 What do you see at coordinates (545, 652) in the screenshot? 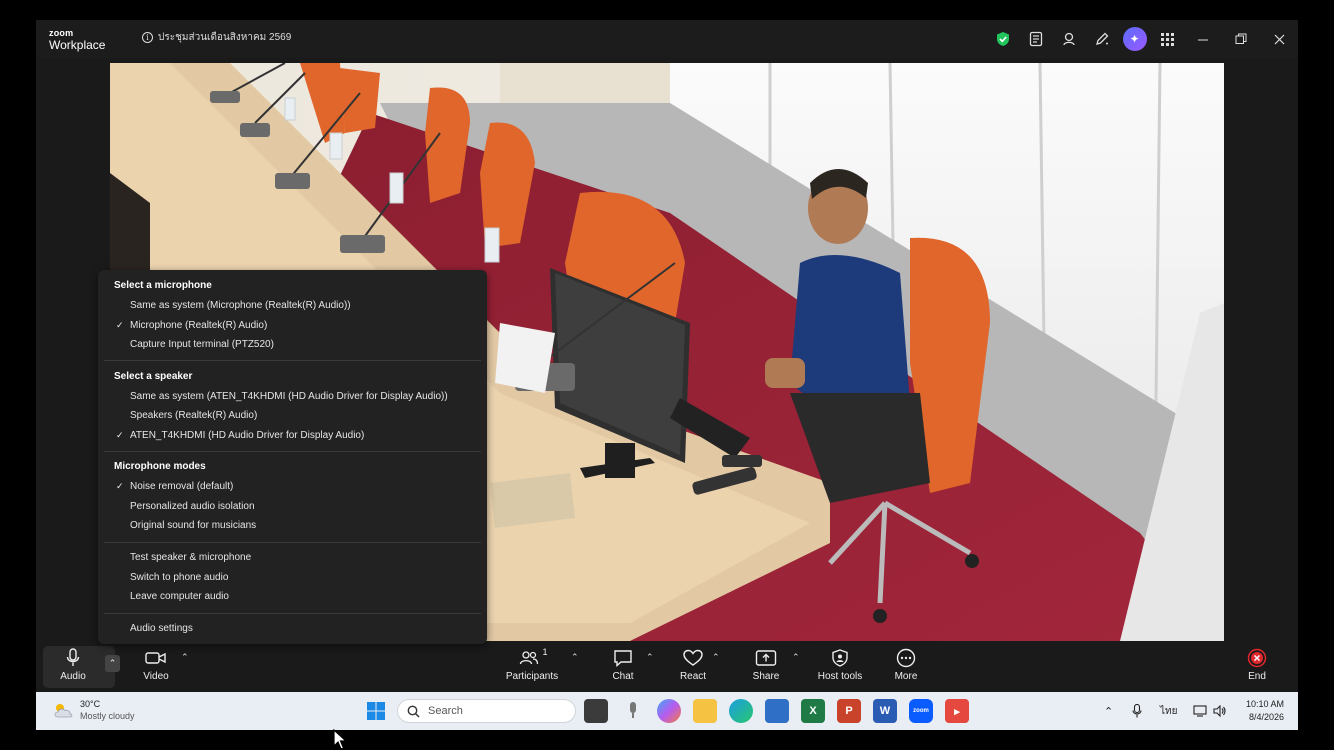
I see `participants-count: 1` at bounding box center [545, 652].